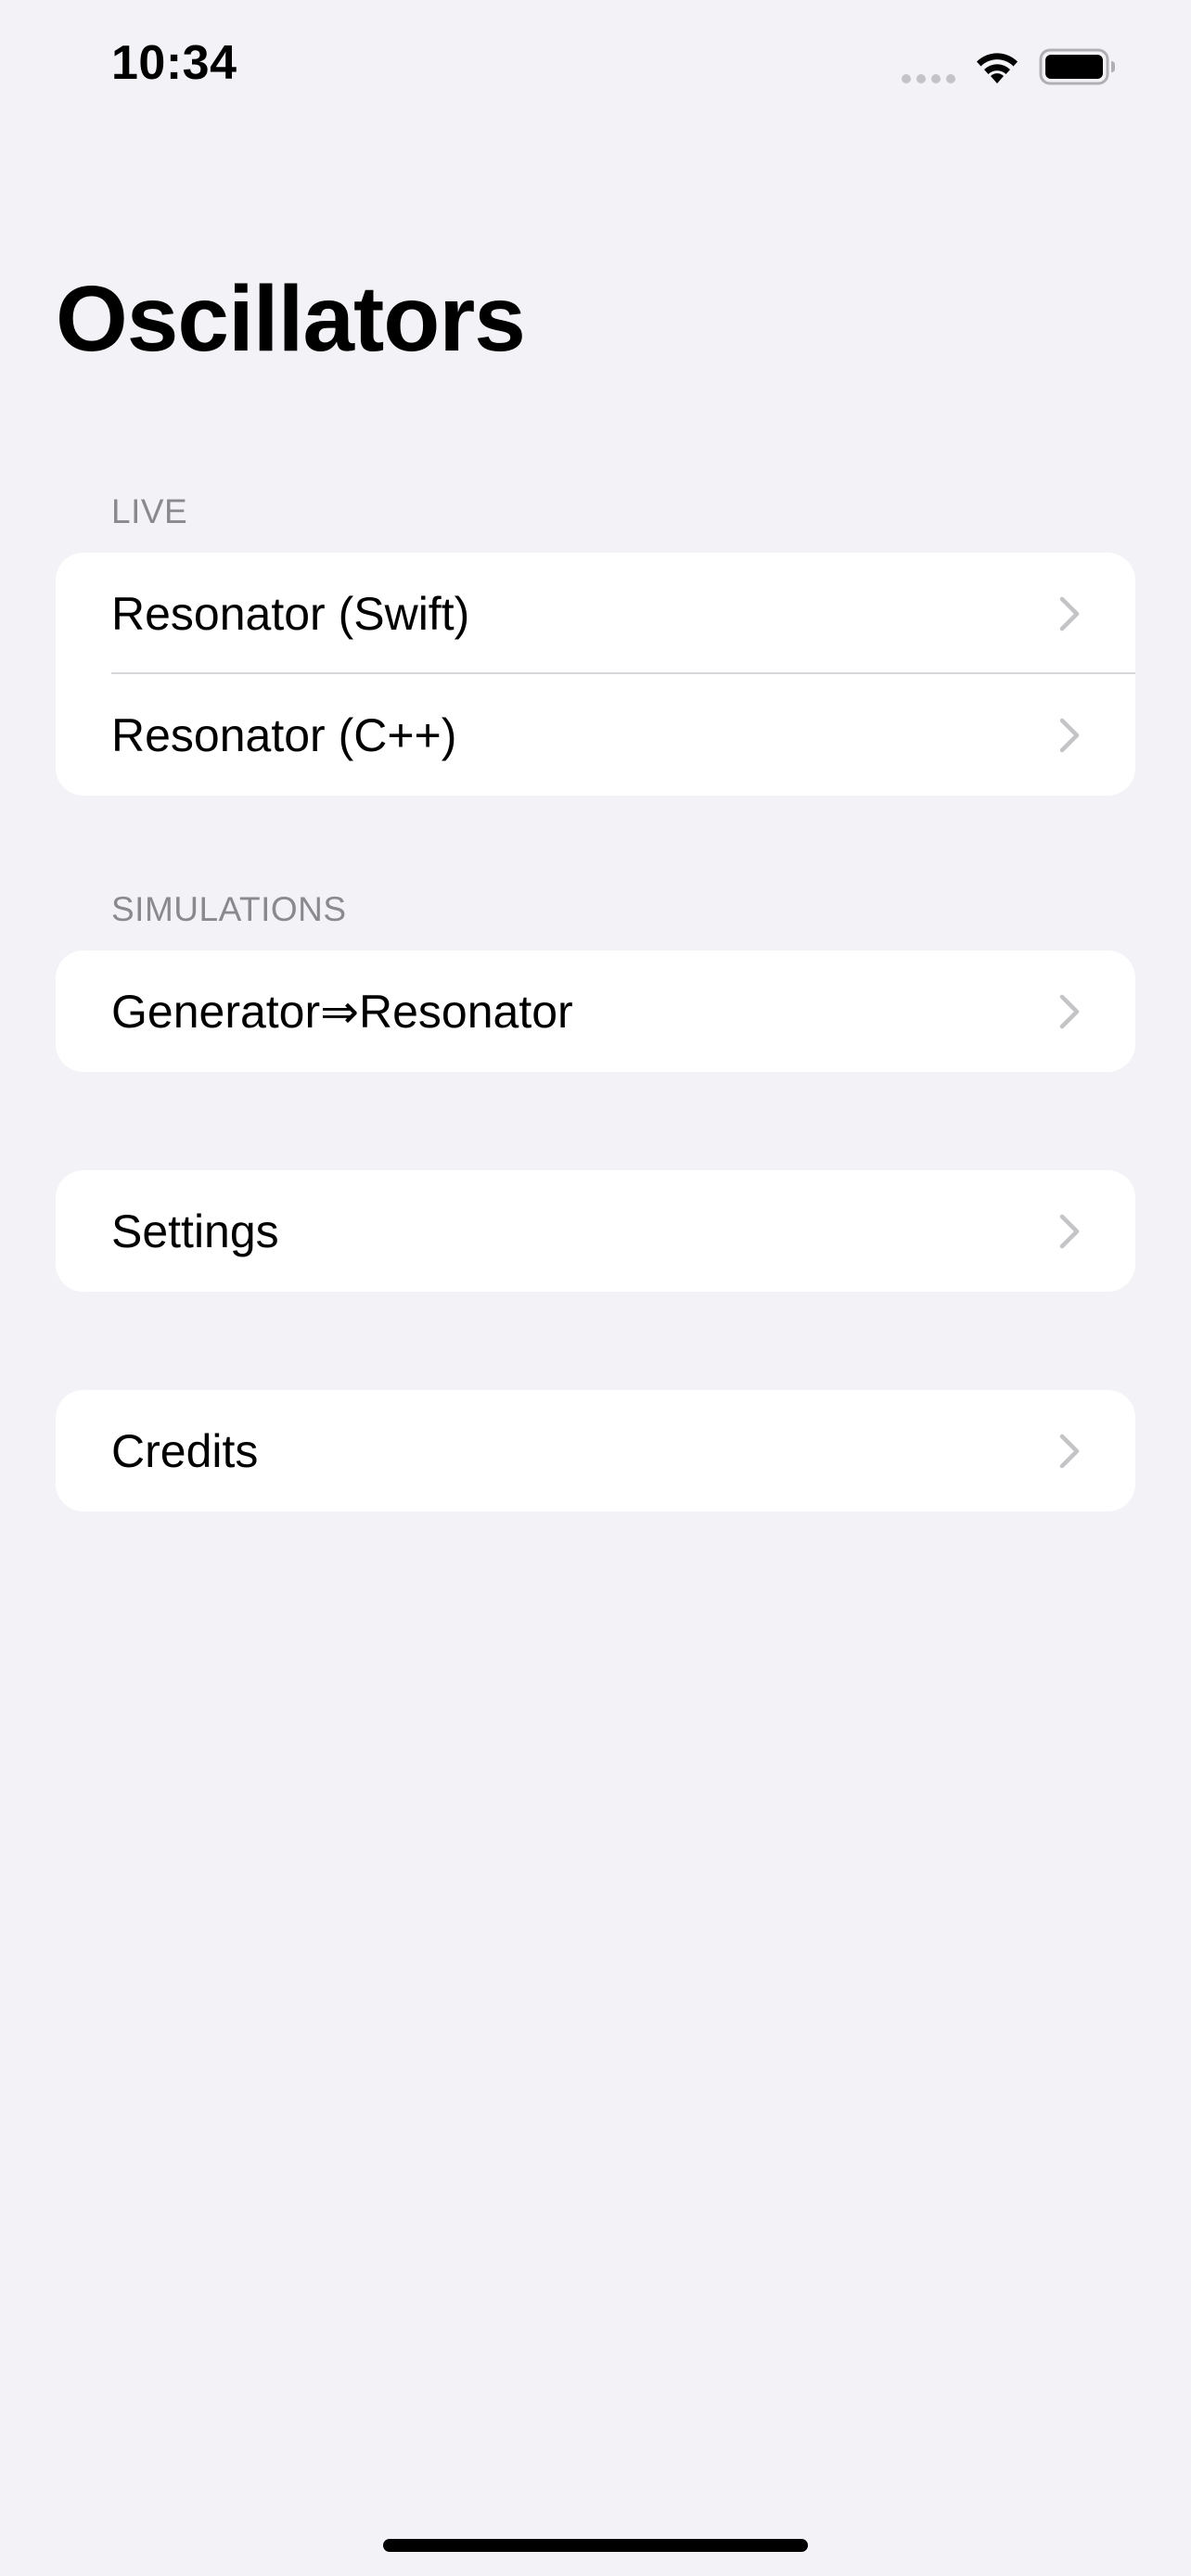  I want to click on settings-group: Settings, so click(595, 1231).